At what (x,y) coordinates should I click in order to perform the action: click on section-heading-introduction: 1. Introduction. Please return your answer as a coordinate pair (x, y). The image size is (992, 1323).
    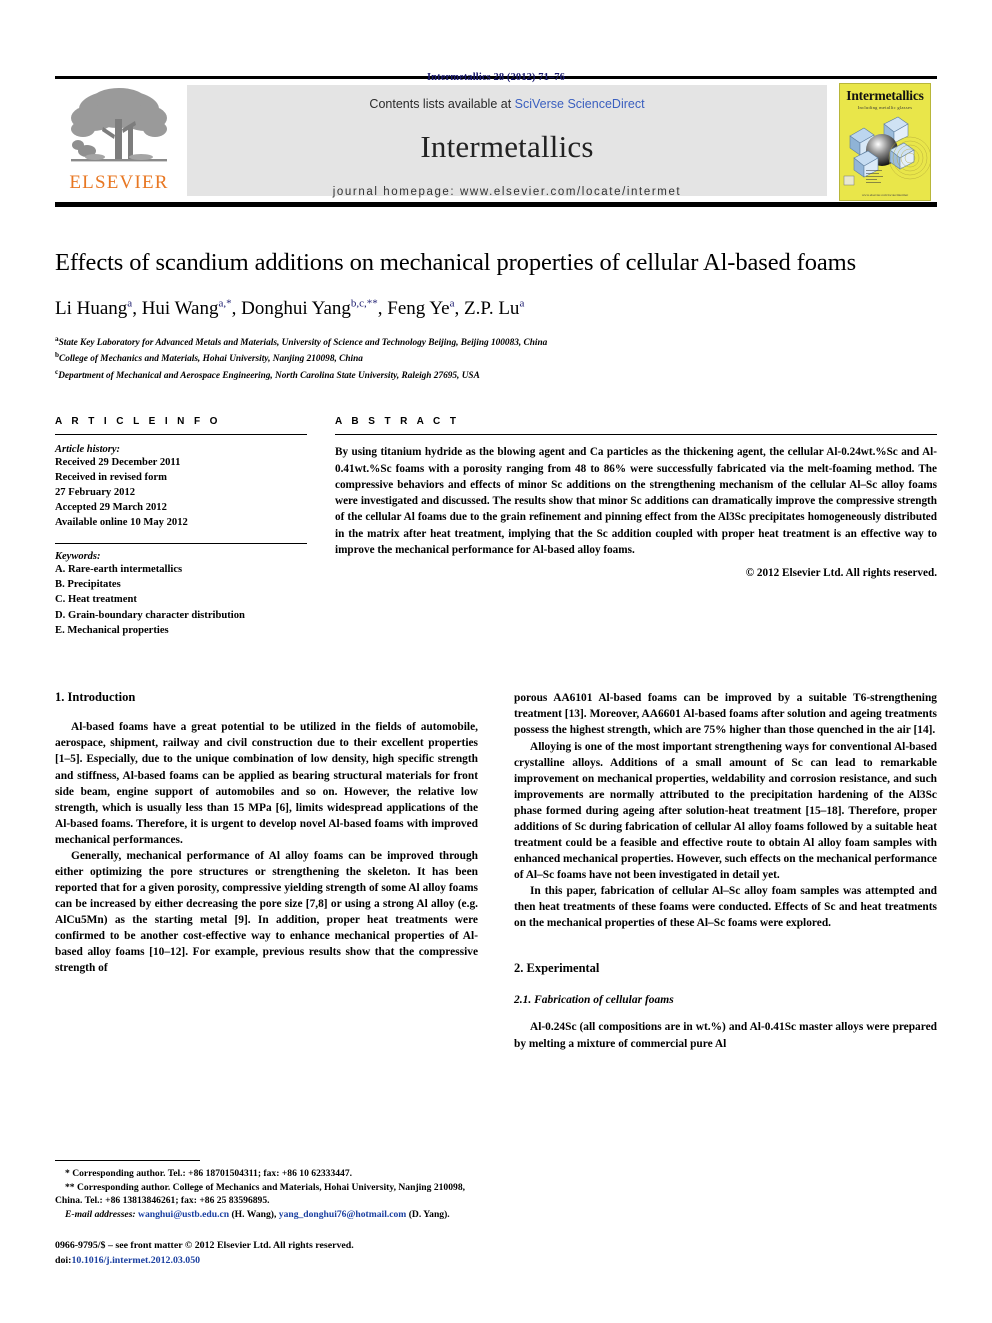
    Looking at the image, I should click on (95, 697).